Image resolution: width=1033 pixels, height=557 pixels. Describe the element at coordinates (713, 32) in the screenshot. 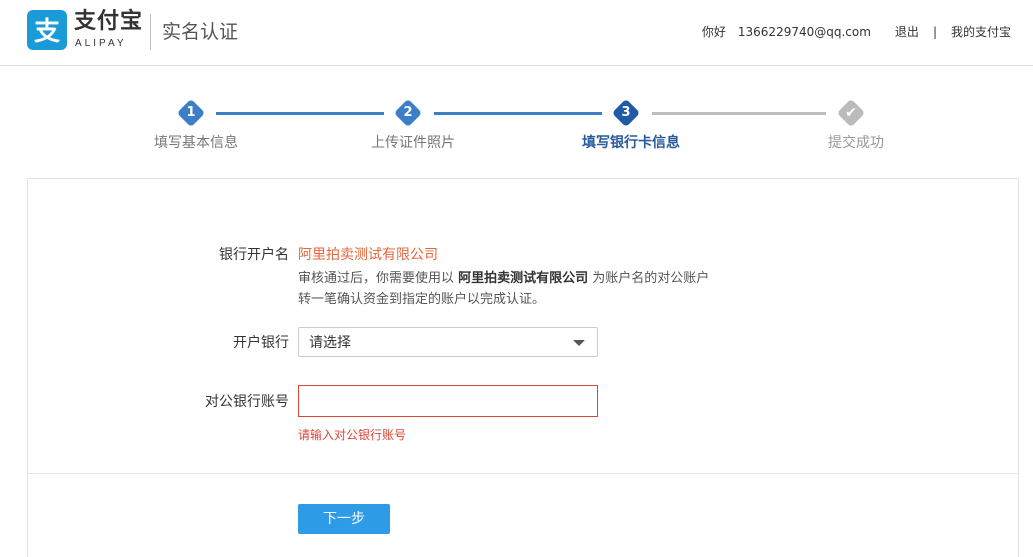

I see `greeting-text: 你好` at that location.